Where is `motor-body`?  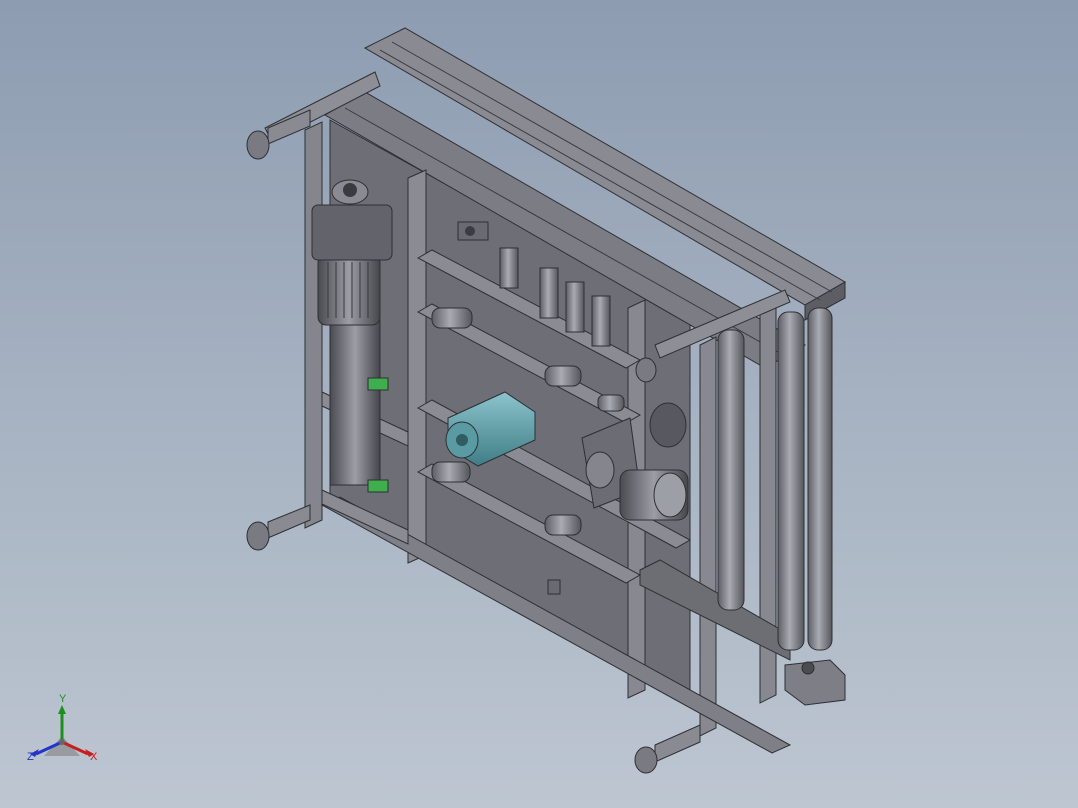
motor-body is located at coordinates (349, 290).